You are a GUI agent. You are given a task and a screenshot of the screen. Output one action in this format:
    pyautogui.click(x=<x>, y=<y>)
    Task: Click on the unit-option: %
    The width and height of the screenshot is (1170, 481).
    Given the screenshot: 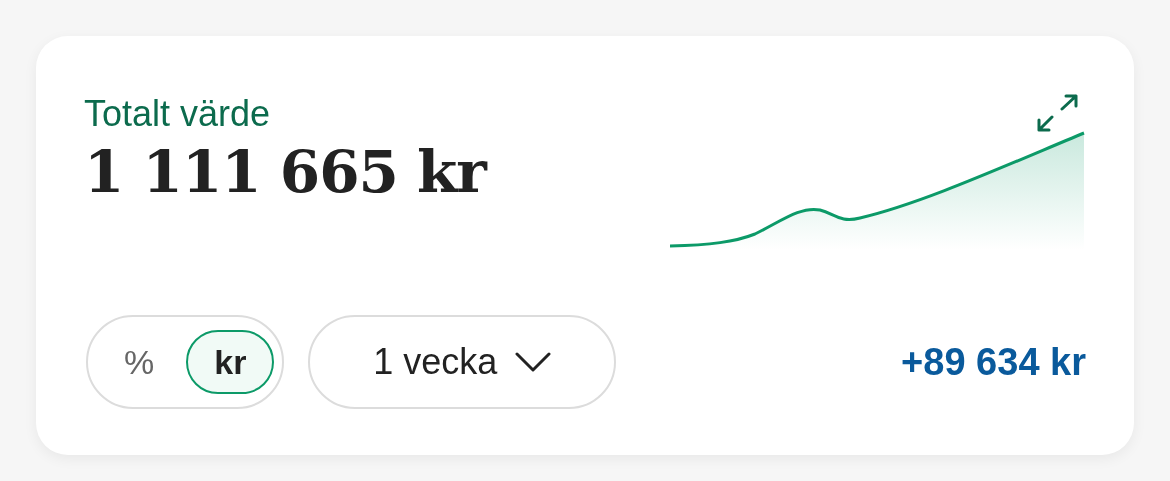 What is the action you would take?
    pyautogui.click(x=139, y=362)
    